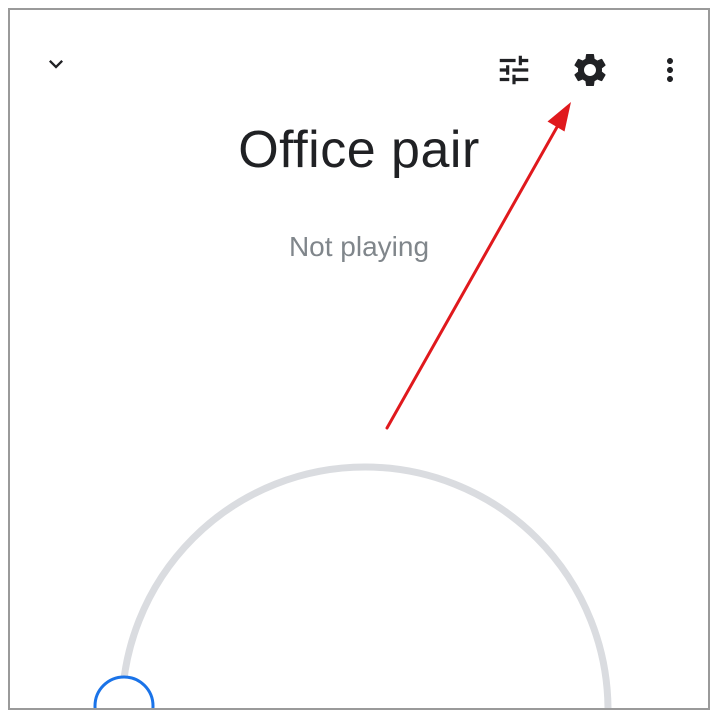 The image size is (720, 720). I want to click on annotation-arrow, so click(478, 266).